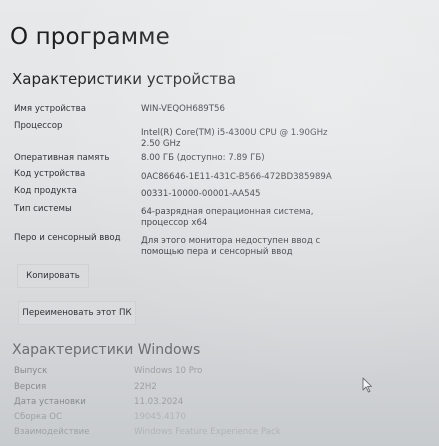 The width and height of the screenshot is (439, 446). I want to click on spec-value-line2: помощью пера и сенсорный ввод, so click(217, 252).